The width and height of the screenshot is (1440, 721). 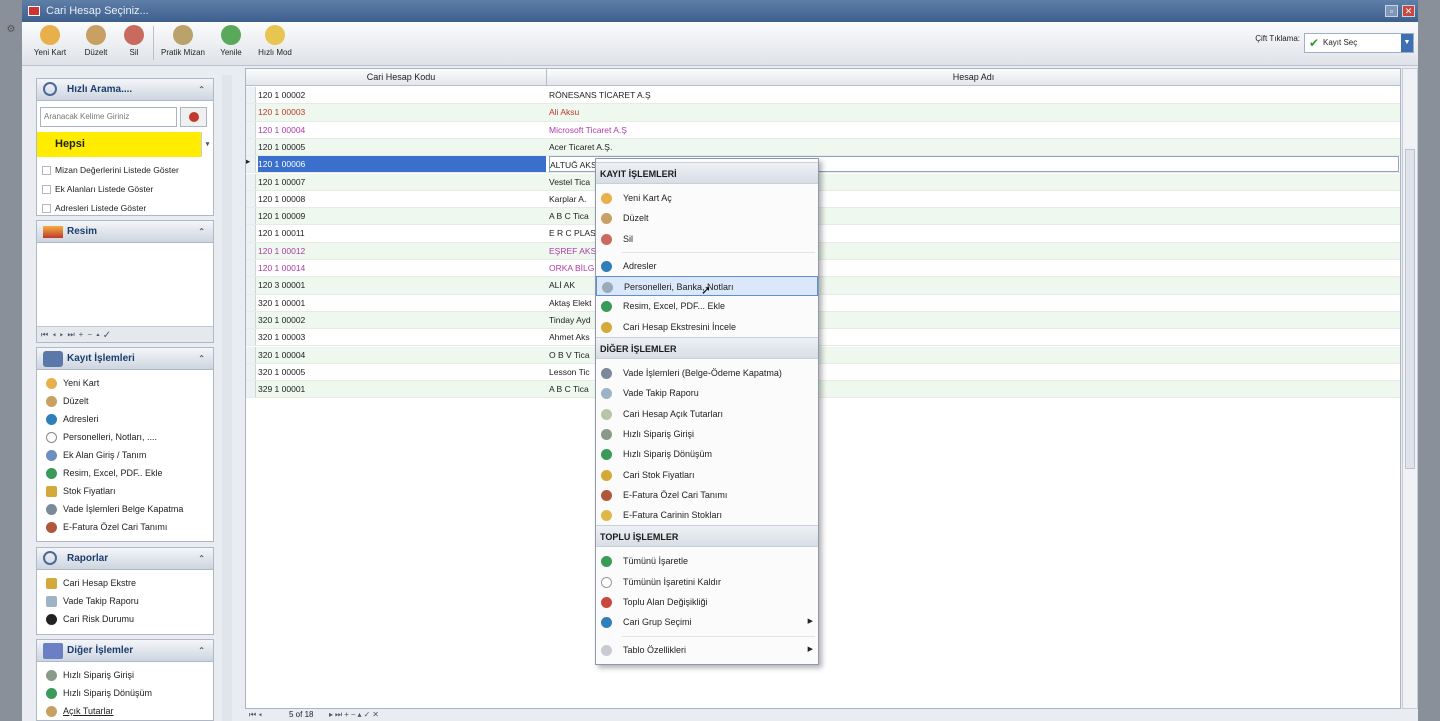 I want to click on menu-item: Resim, Excel, PDF... Ekle, so click(x=707, y=306).